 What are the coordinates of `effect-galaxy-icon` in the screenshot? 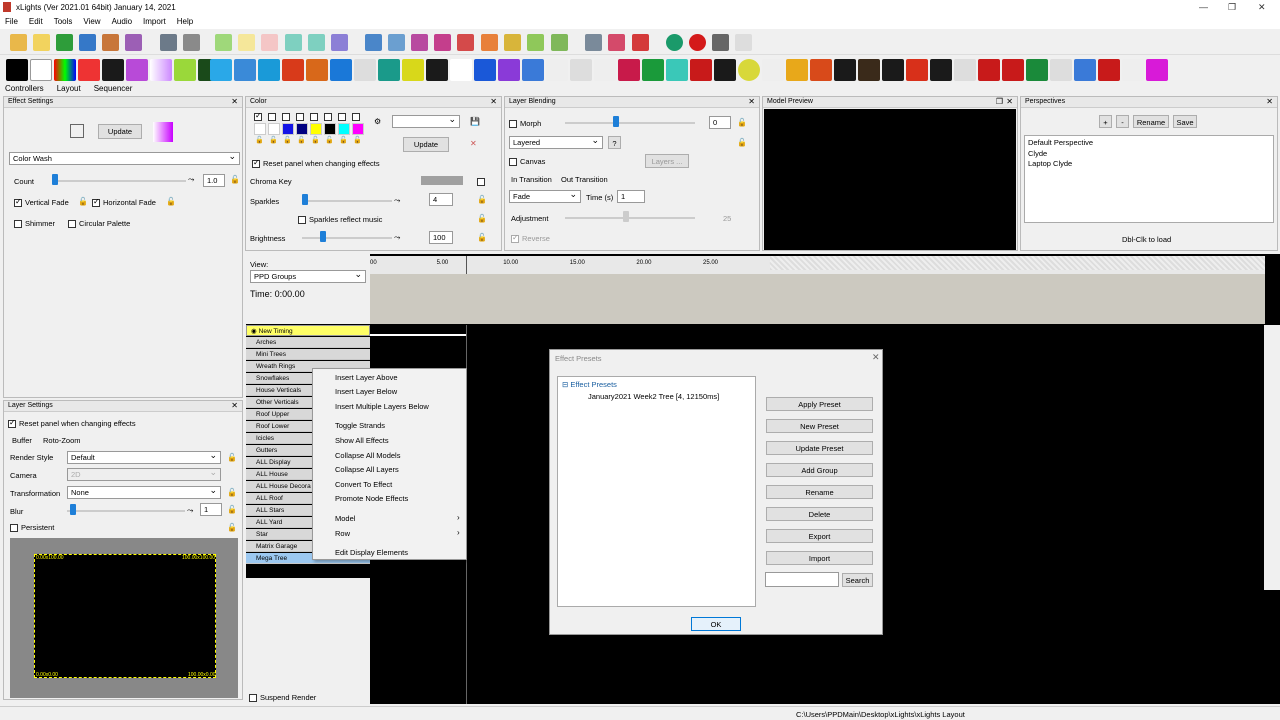 It's located at (341, 70).